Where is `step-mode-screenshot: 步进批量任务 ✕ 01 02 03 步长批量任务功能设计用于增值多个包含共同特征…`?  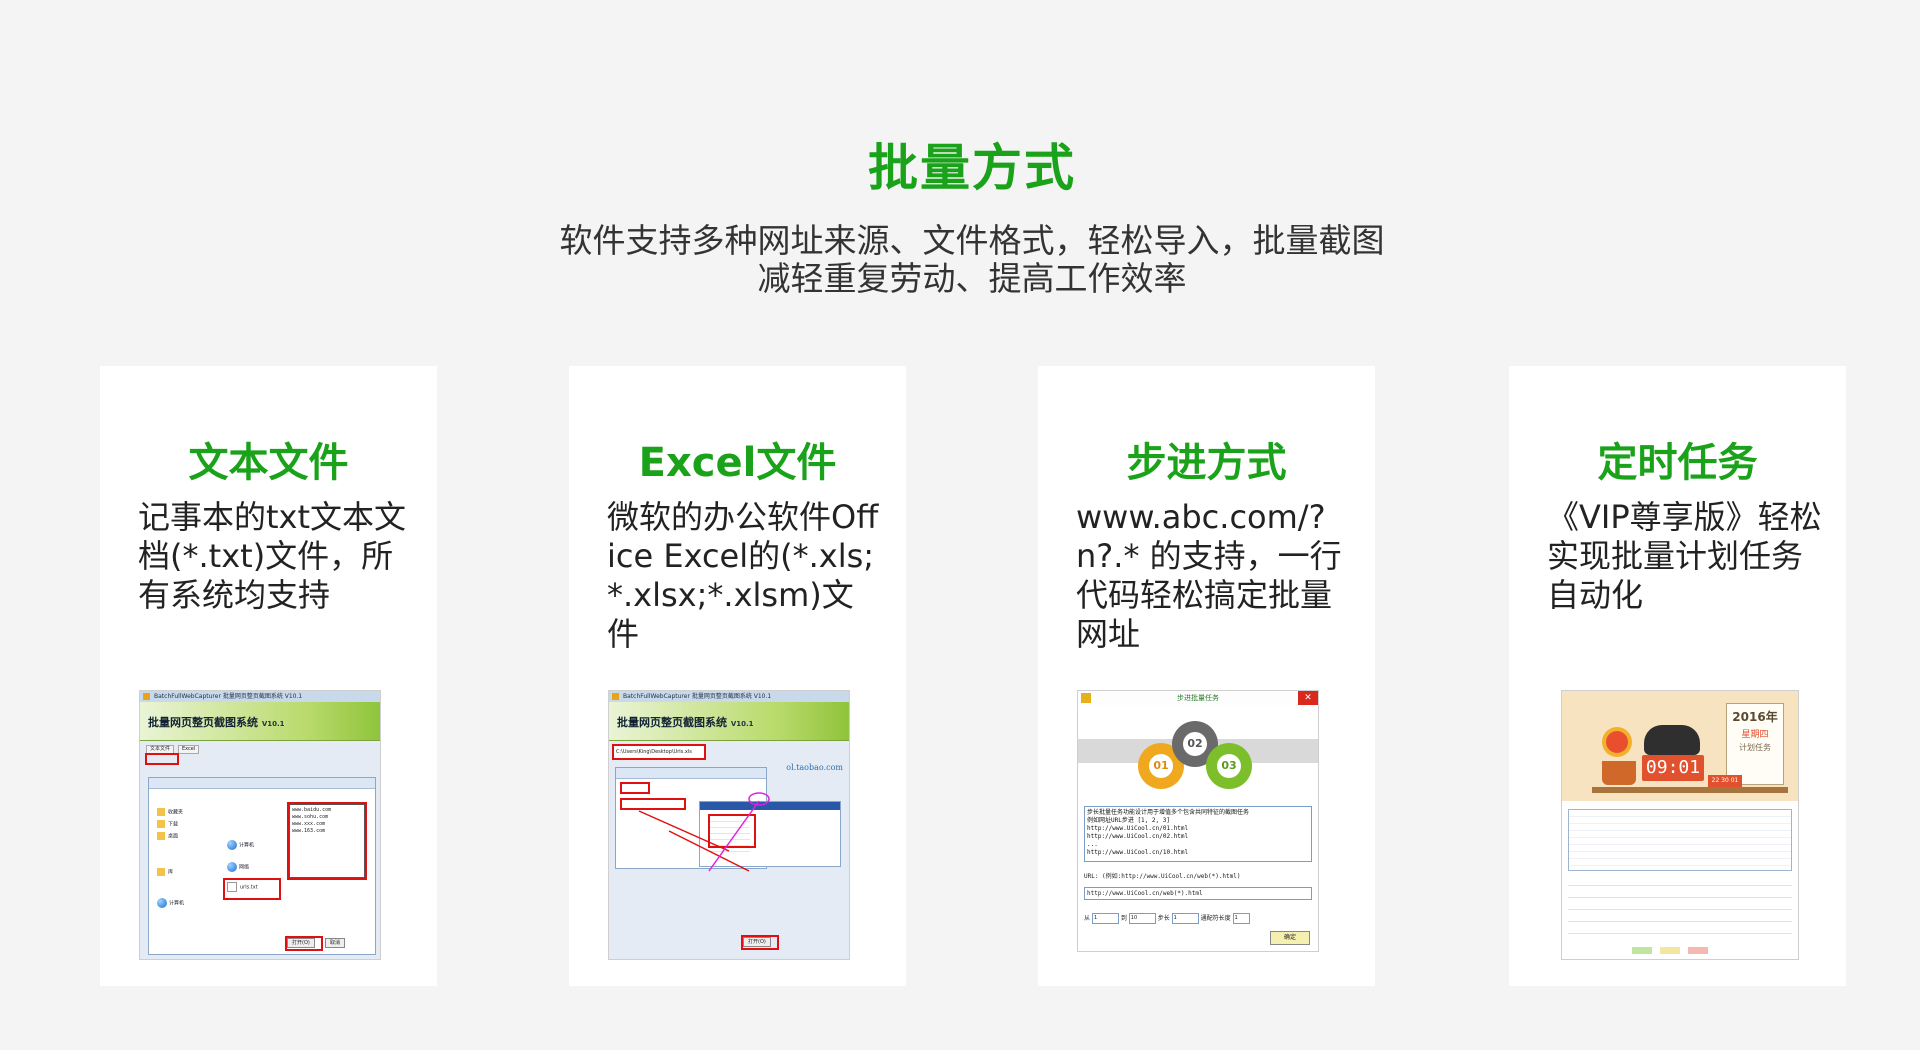
step-mode-screenshot: 步进批量任务 ✕ 01 02 03 步长批量任务功能设计用于增值多个包含共同特征… is located at coordinates (1198, 821).